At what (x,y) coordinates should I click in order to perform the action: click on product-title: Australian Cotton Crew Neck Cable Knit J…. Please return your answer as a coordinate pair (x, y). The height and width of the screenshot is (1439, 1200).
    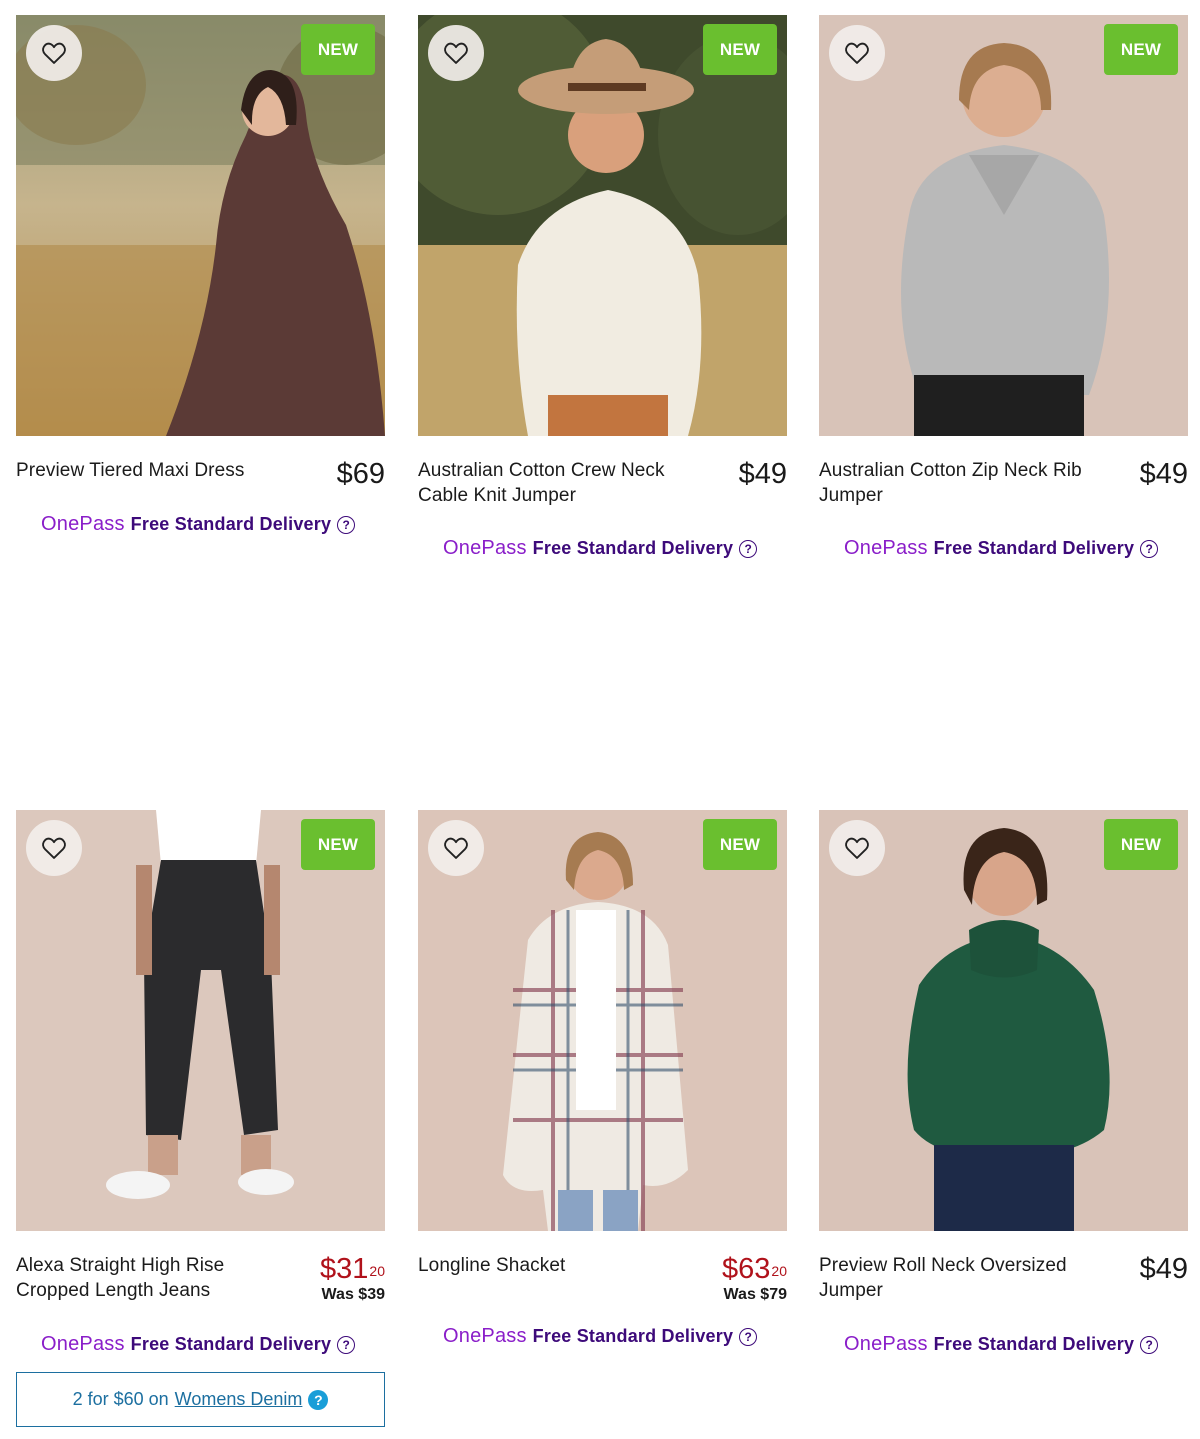
    Looking at the image, I should click on (553, 483).